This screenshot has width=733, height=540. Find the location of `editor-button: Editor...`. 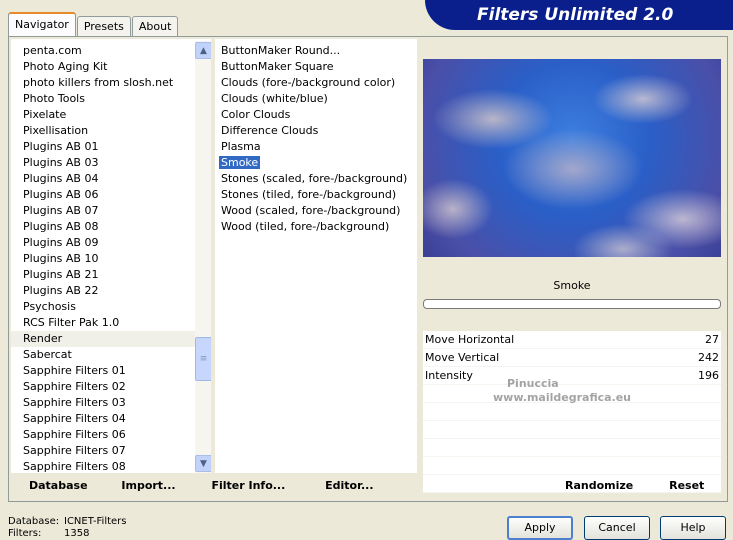

editor-button: Editor... is located at coordinates (349, 485).